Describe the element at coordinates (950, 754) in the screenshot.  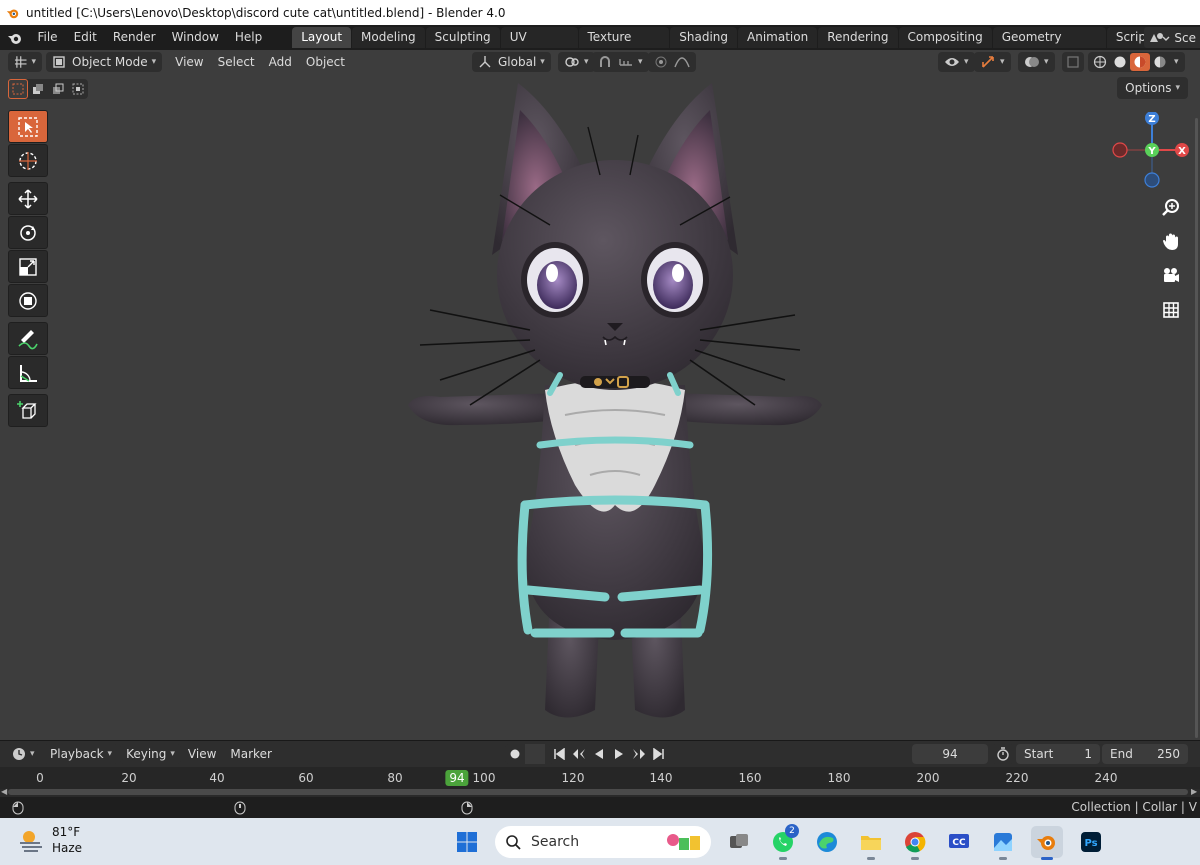
I see `current-frame-field: 94` at that location.